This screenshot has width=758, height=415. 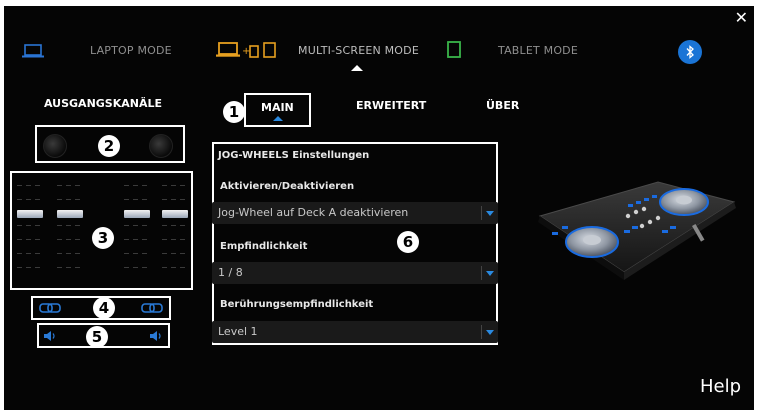 I want to click on field-label-sensitivity: Empfindlichkeit, so click(x=264, y=246).